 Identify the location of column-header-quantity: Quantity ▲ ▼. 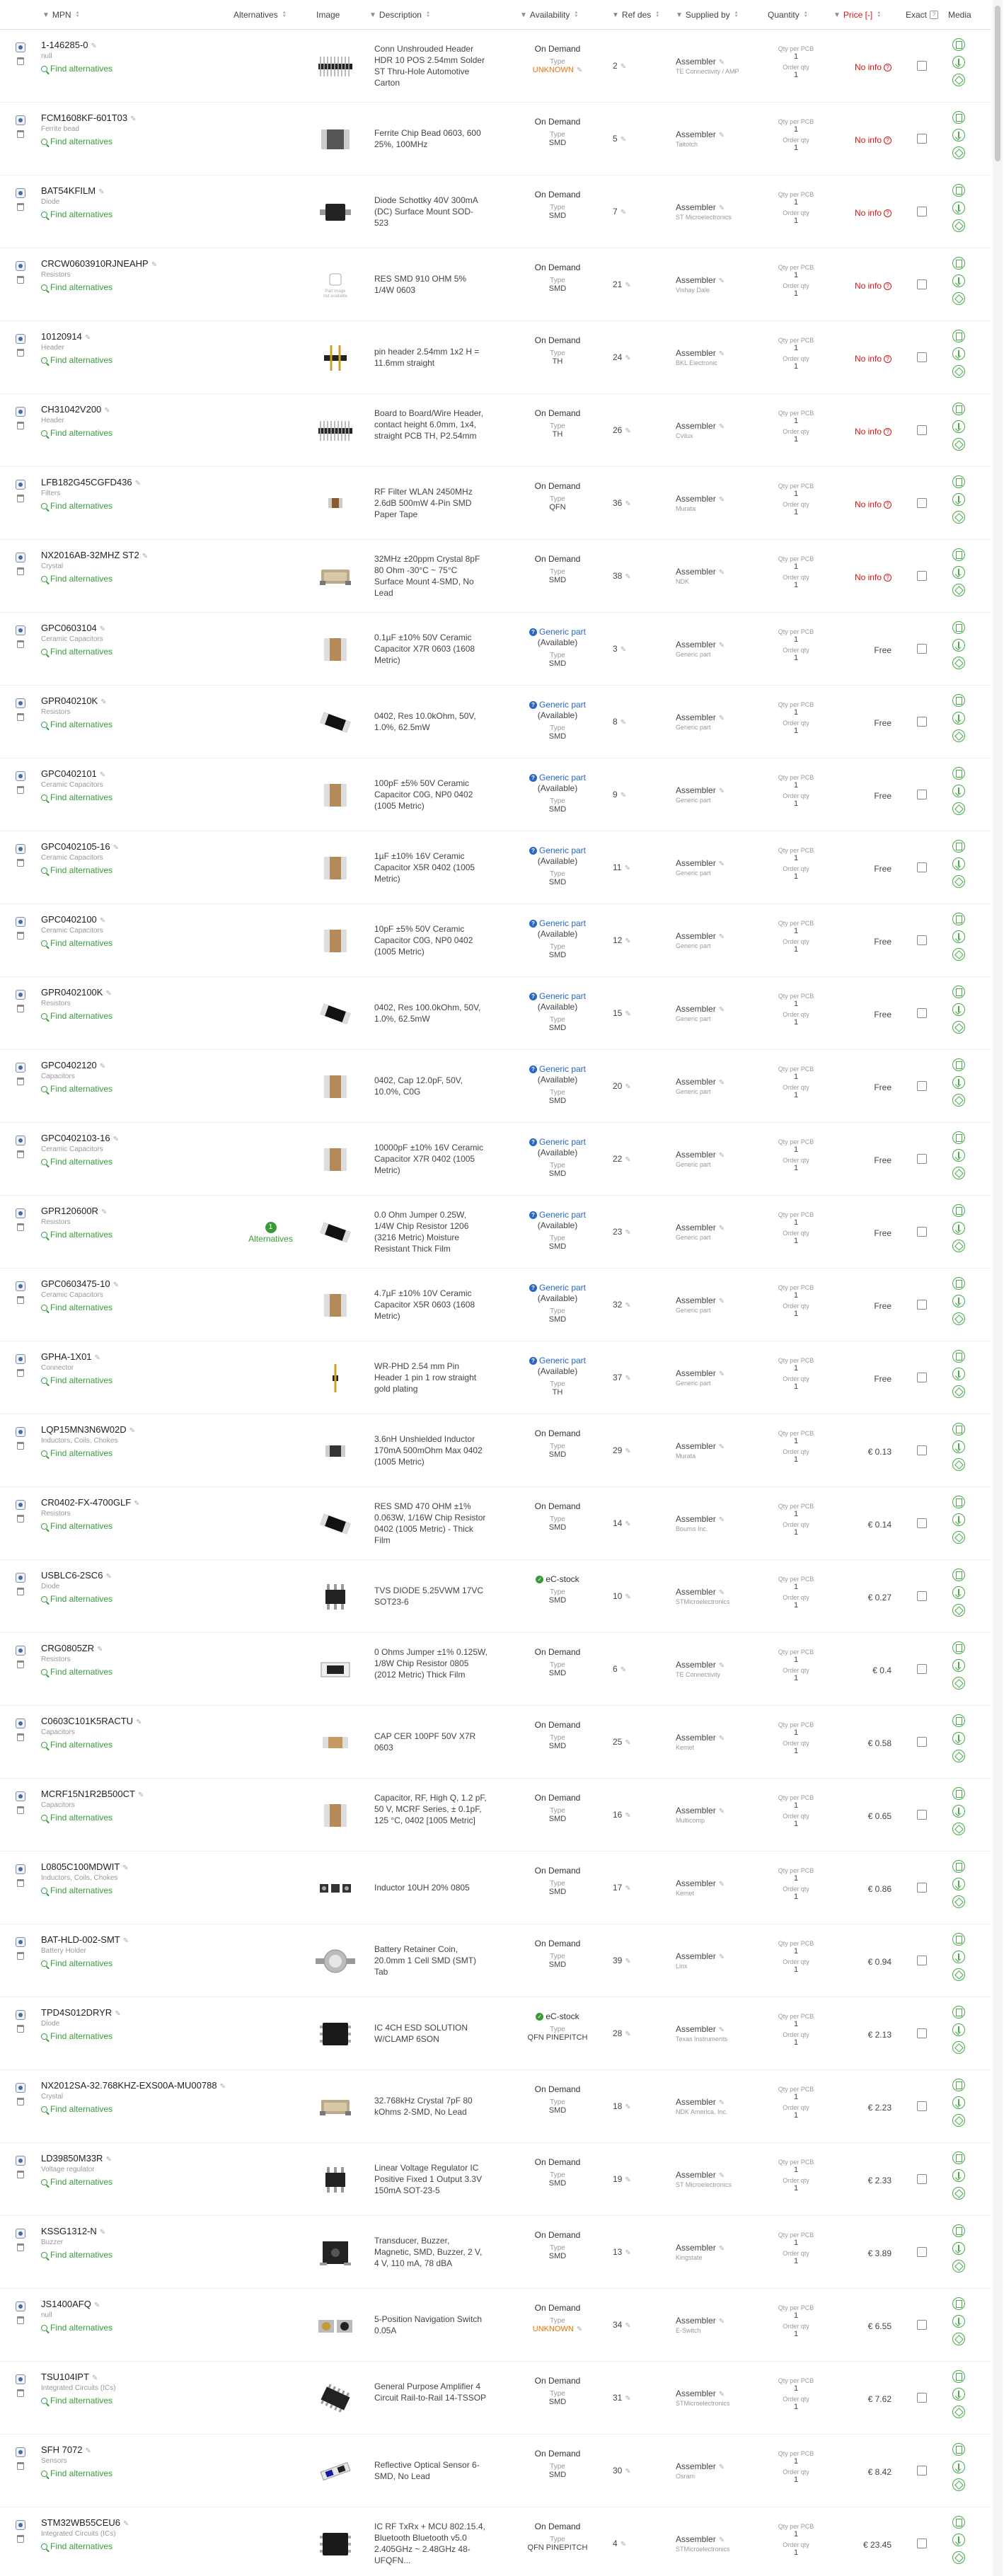
(788, 15).